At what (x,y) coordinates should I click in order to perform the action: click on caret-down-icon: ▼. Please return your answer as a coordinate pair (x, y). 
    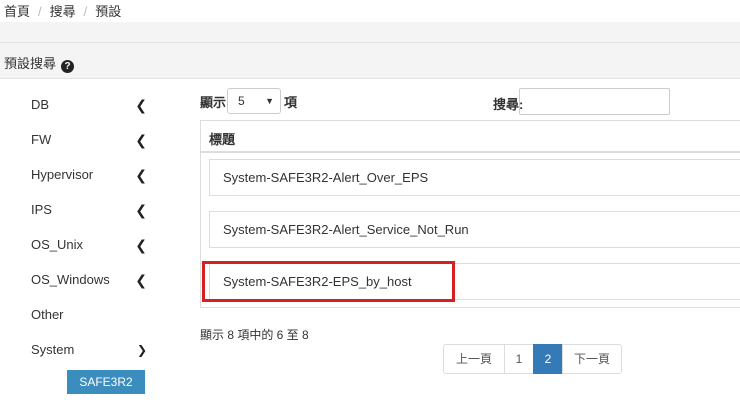
    Looking at the image, I should click on (269, 101).